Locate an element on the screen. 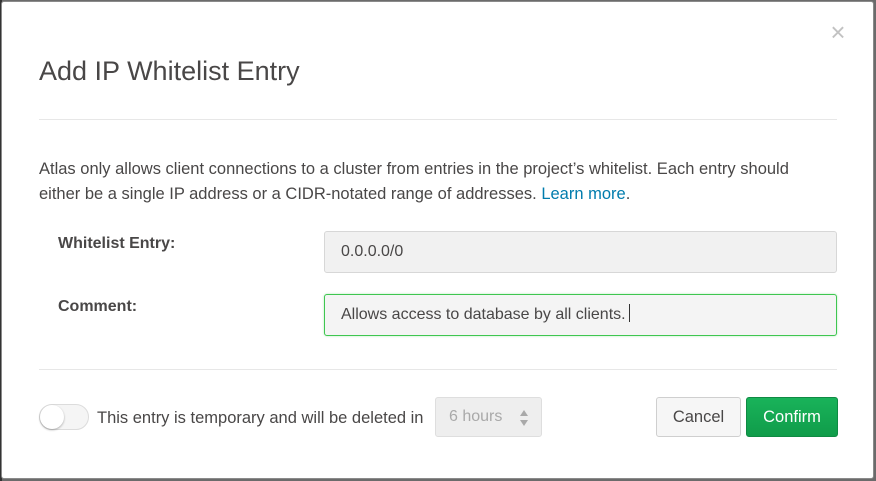  learn-more-link: Learn more is located at coordinates (583, 194).